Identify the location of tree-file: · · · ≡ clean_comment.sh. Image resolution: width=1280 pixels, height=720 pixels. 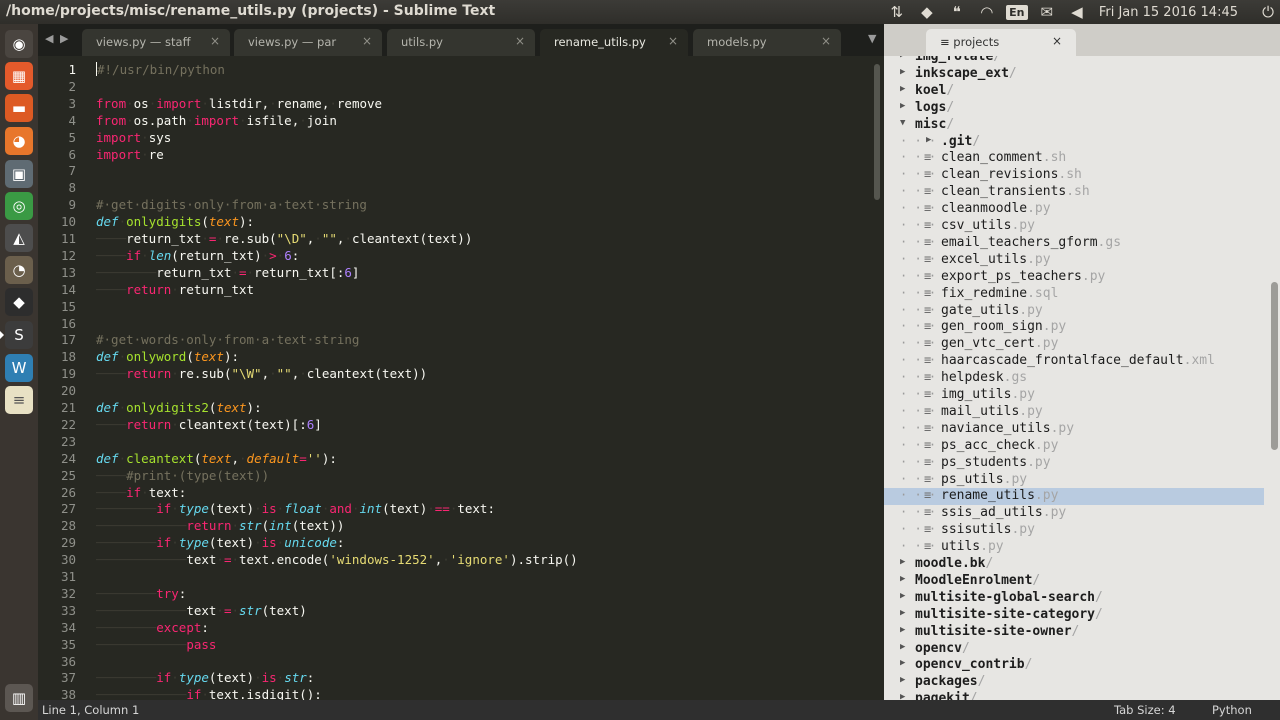
(1074, 158).